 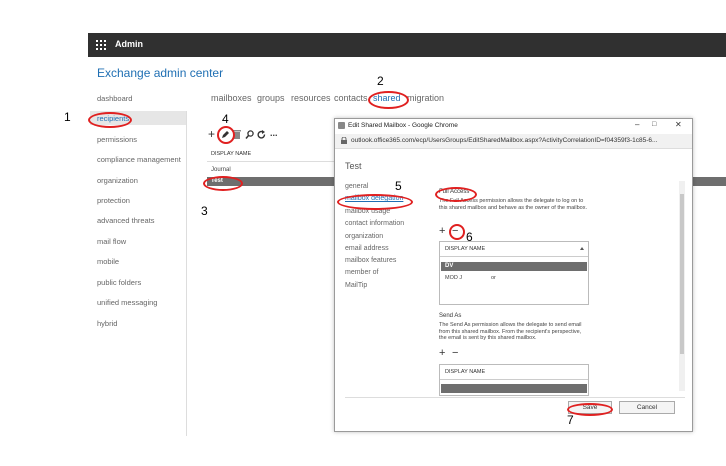 What do you see at coordinates (654, 124) in the screenshot?
I see `maximize-icon: □` at bounding box center [654, 124].